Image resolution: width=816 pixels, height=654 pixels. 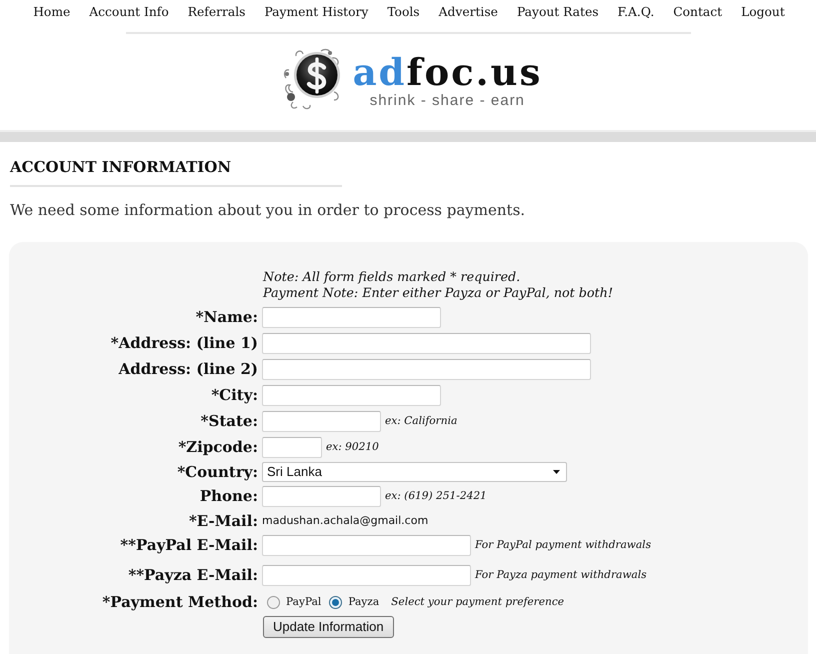 I want to click on form-label: Address: (line 2), so click(x=188, y=369).